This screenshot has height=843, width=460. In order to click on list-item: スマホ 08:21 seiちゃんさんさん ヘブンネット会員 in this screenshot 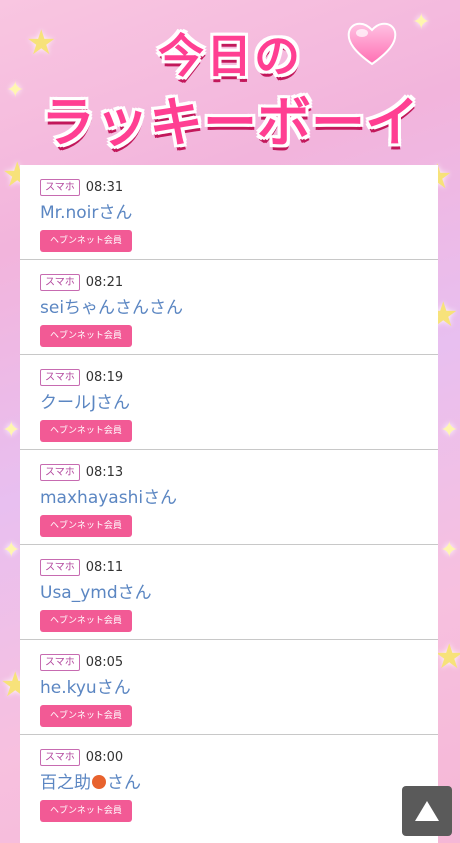, I will do `click(229, 307)`.